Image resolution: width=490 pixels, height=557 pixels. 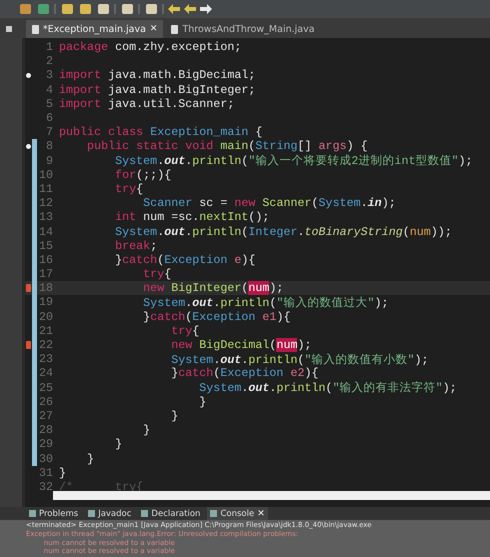 I want to click on line-number: 31, so click(x=45, y=473).